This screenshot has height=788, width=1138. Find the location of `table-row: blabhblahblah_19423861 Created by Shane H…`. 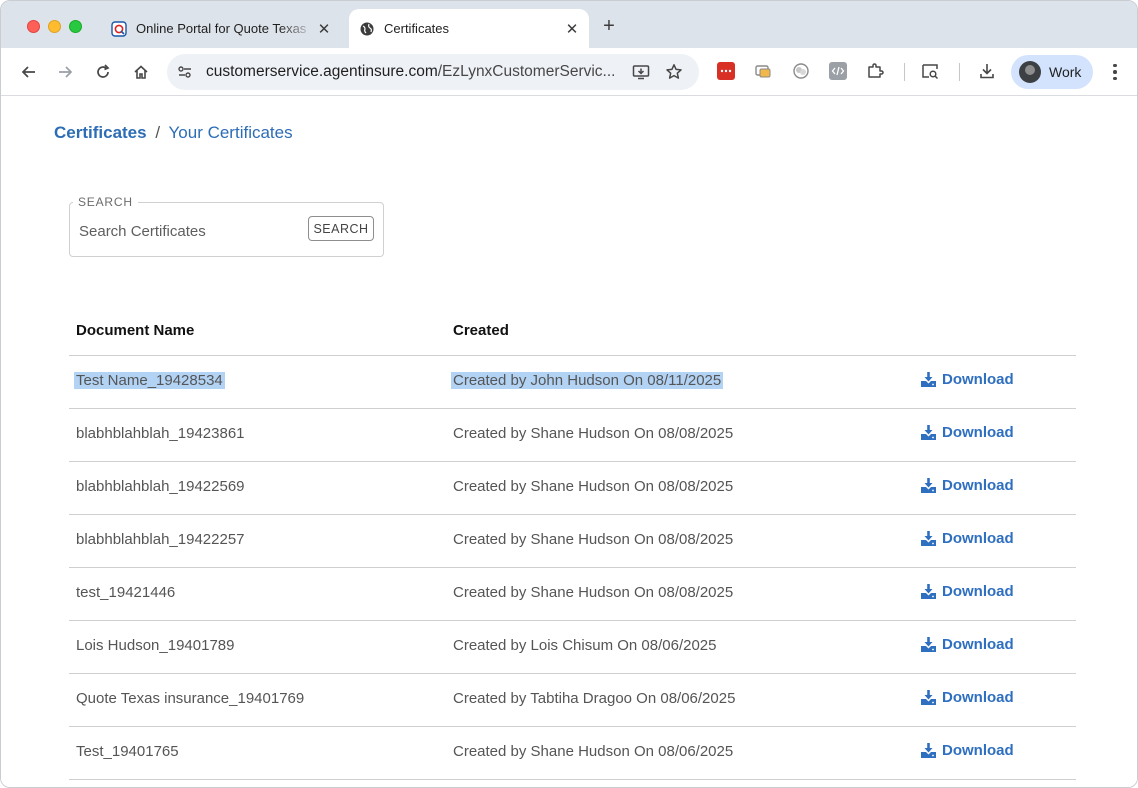

table-row: blabhblahblah_19423861 Created by Shane H… is located at coordinates (572, 435).